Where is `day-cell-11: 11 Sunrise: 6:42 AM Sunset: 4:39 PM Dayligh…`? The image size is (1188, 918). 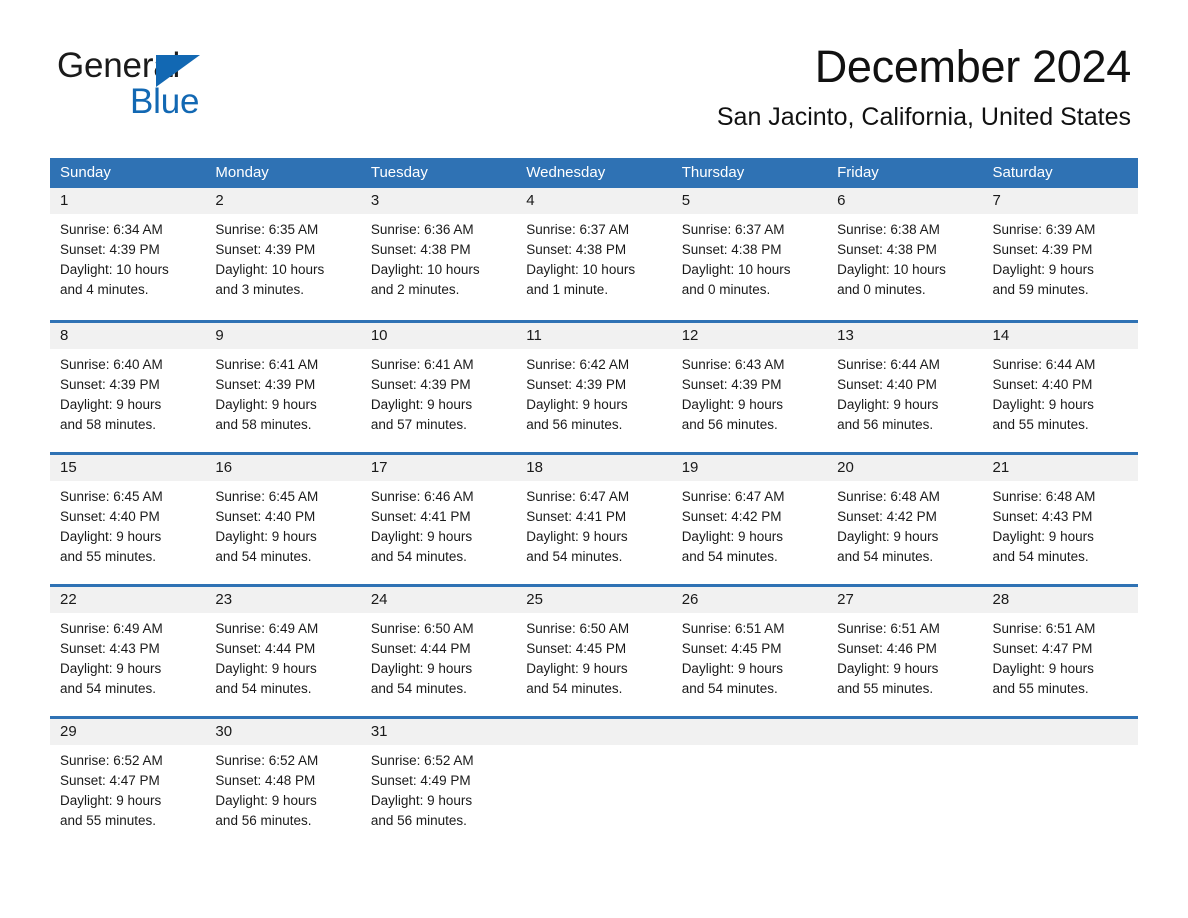
day-cell-11: 11 Sunrise: 6:42 AM Sunset: 4:39 PM Dayligh… is located at coordinates (594, 387).